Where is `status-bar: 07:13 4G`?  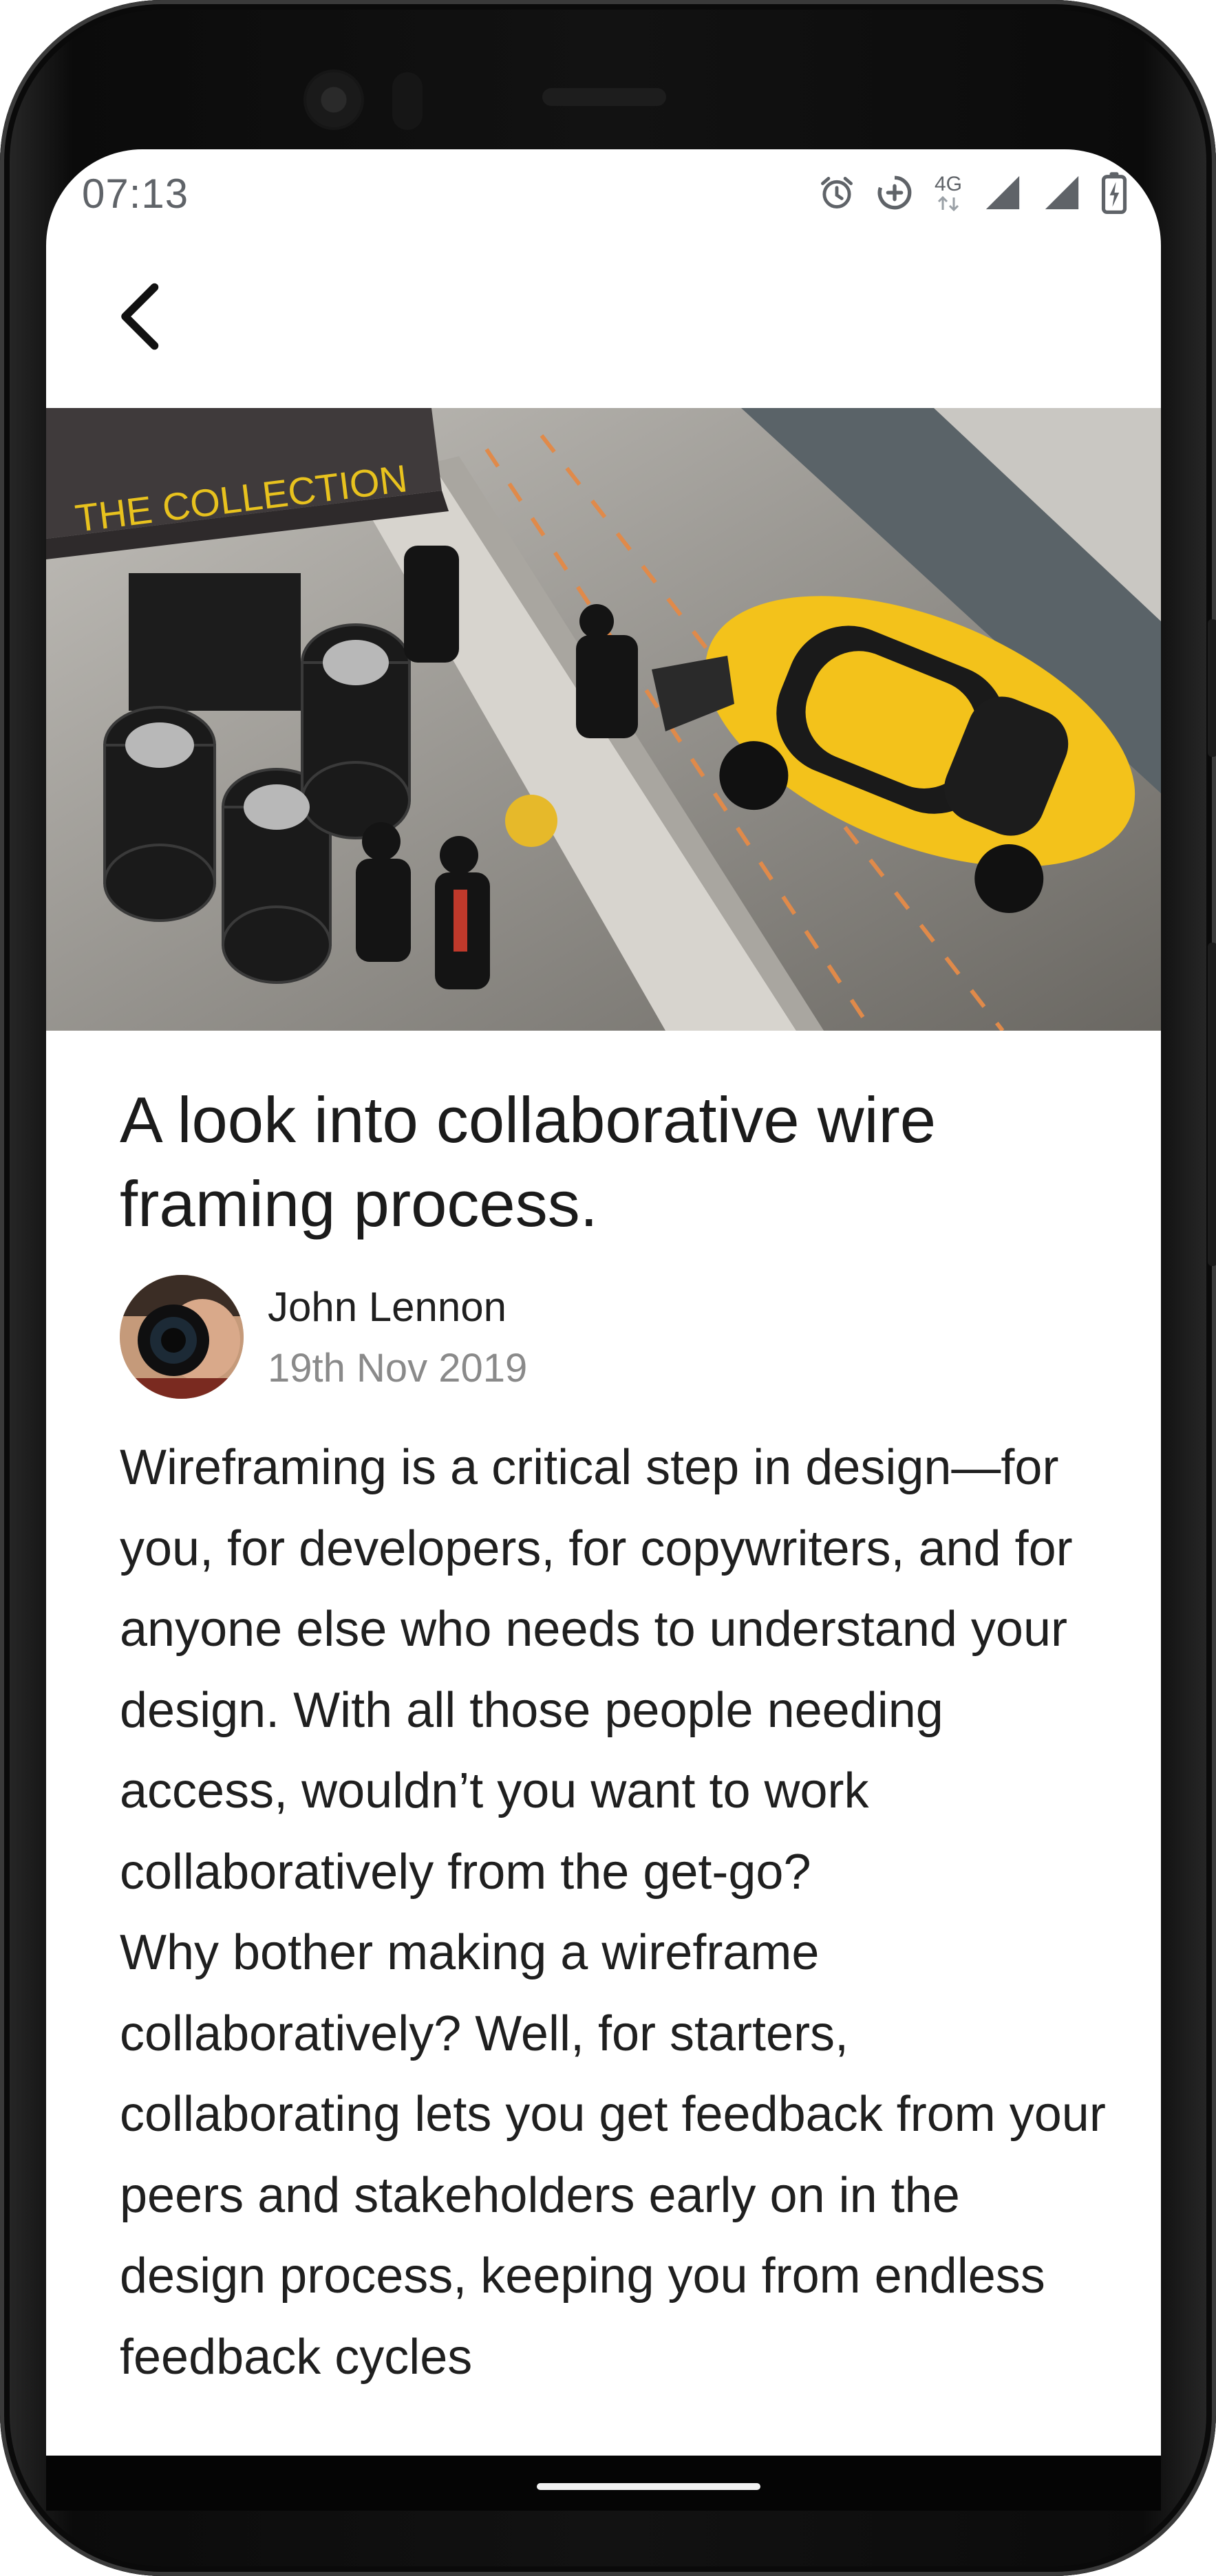
status-bar: 07:13 4G is located at coordinates (603, 191).